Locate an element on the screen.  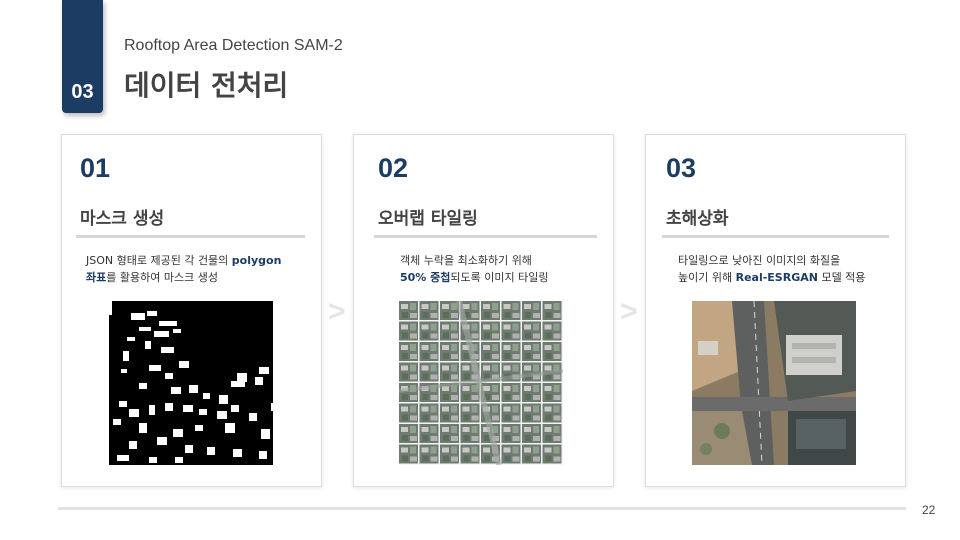
desc-text: 타일링으로 낮아진 이미지의 화질을 is located at coordinates (759, 260).